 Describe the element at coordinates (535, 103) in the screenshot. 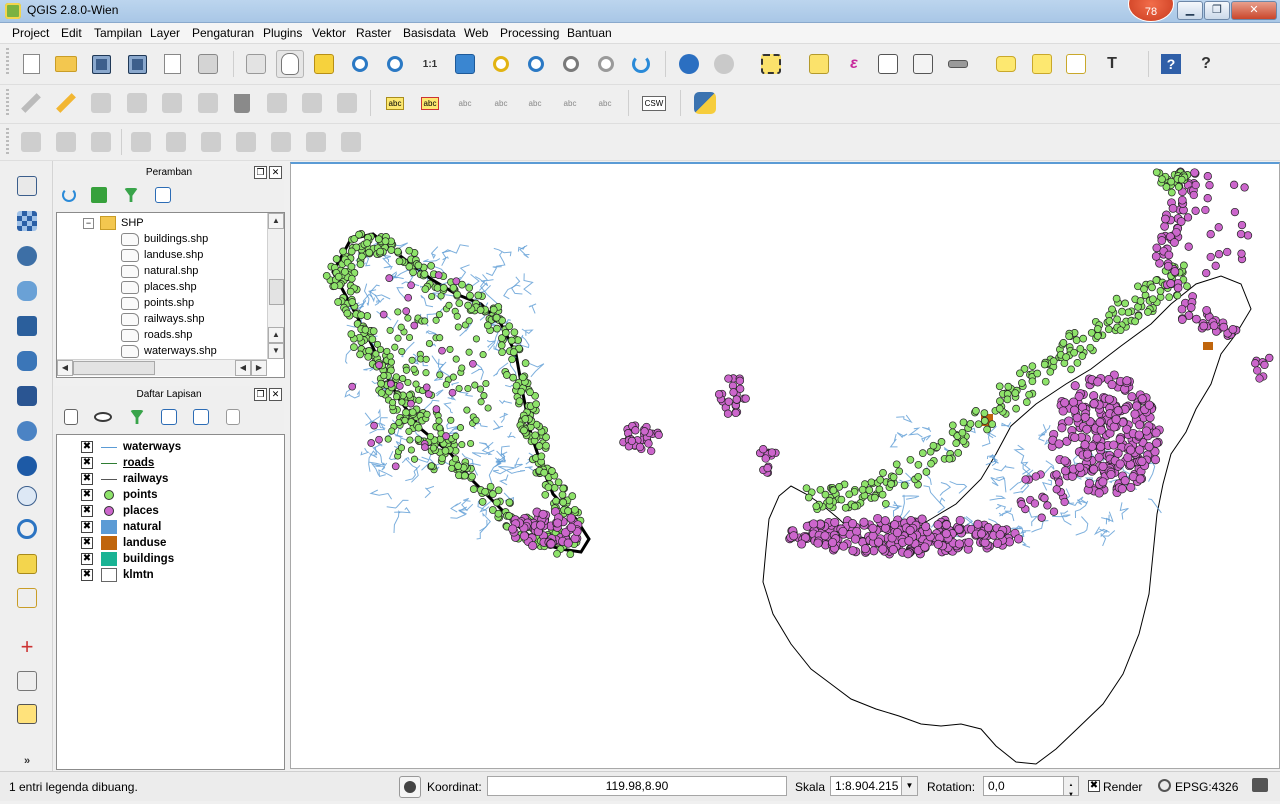

I see `rotate-label-button: abc` at that location.